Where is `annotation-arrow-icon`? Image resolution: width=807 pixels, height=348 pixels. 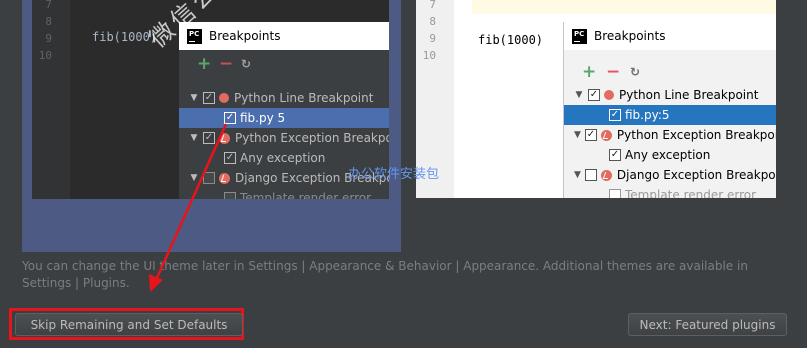
annotation-arrow-icon is located at coordinates (188, 207).